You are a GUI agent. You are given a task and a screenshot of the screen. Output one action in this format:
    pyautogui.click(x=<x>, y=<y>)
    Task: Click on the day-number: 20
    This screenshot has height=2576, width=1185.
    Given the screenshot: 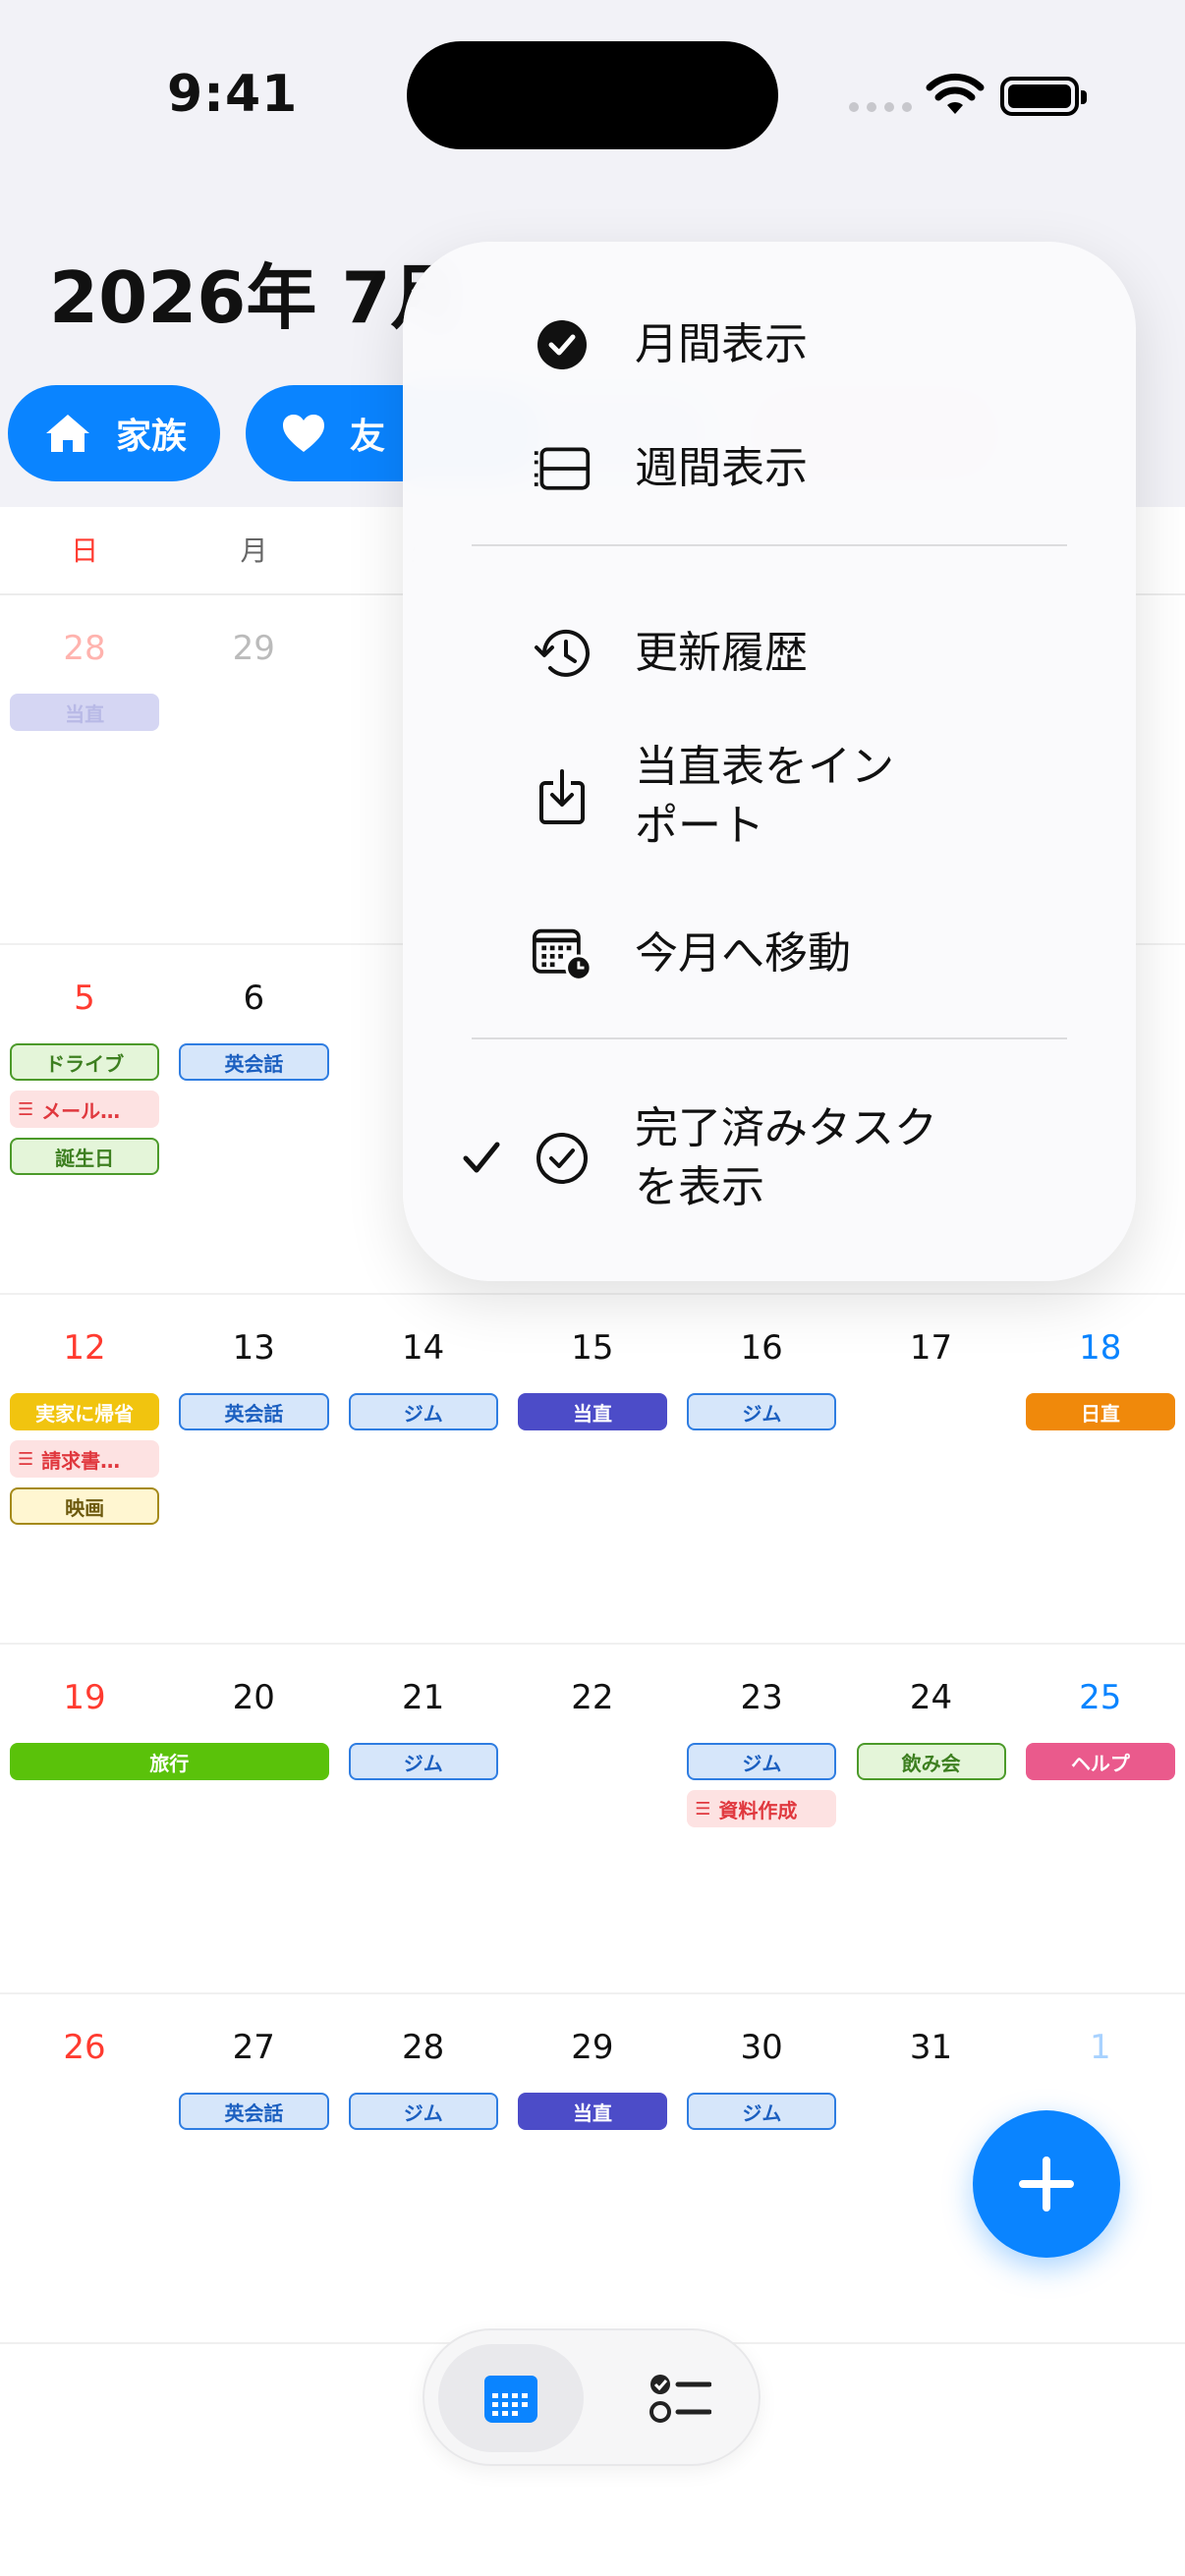 What is the action you would take?
    pyautogui.click(x=254, y=1697)
    